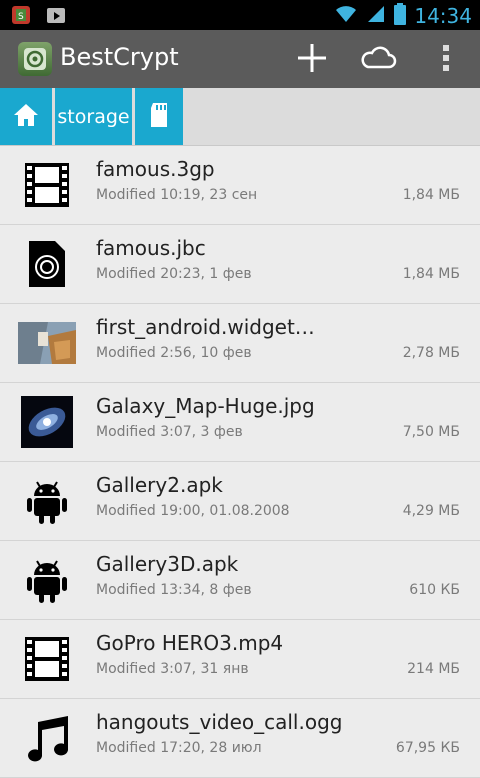 The width and height of the screenshot is (480, 778). I want to click on breadcrumb: storage, so click(240, 117).